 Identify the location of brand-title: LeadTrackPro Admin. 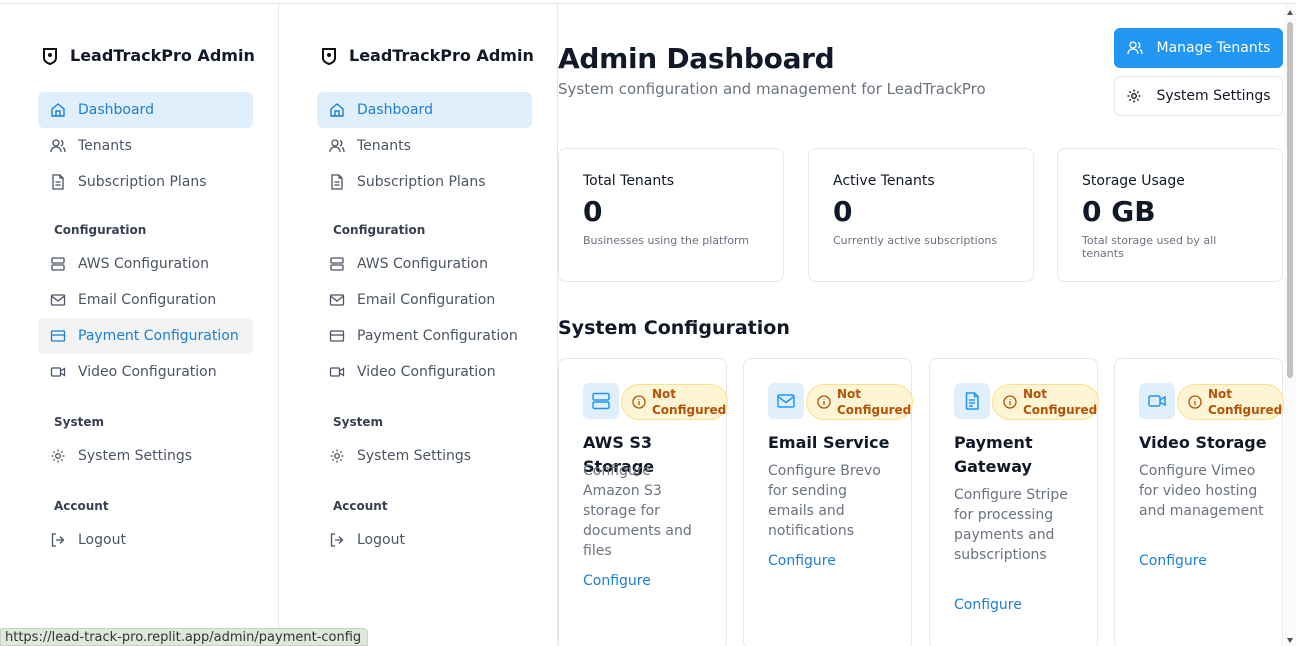
(162, 55).